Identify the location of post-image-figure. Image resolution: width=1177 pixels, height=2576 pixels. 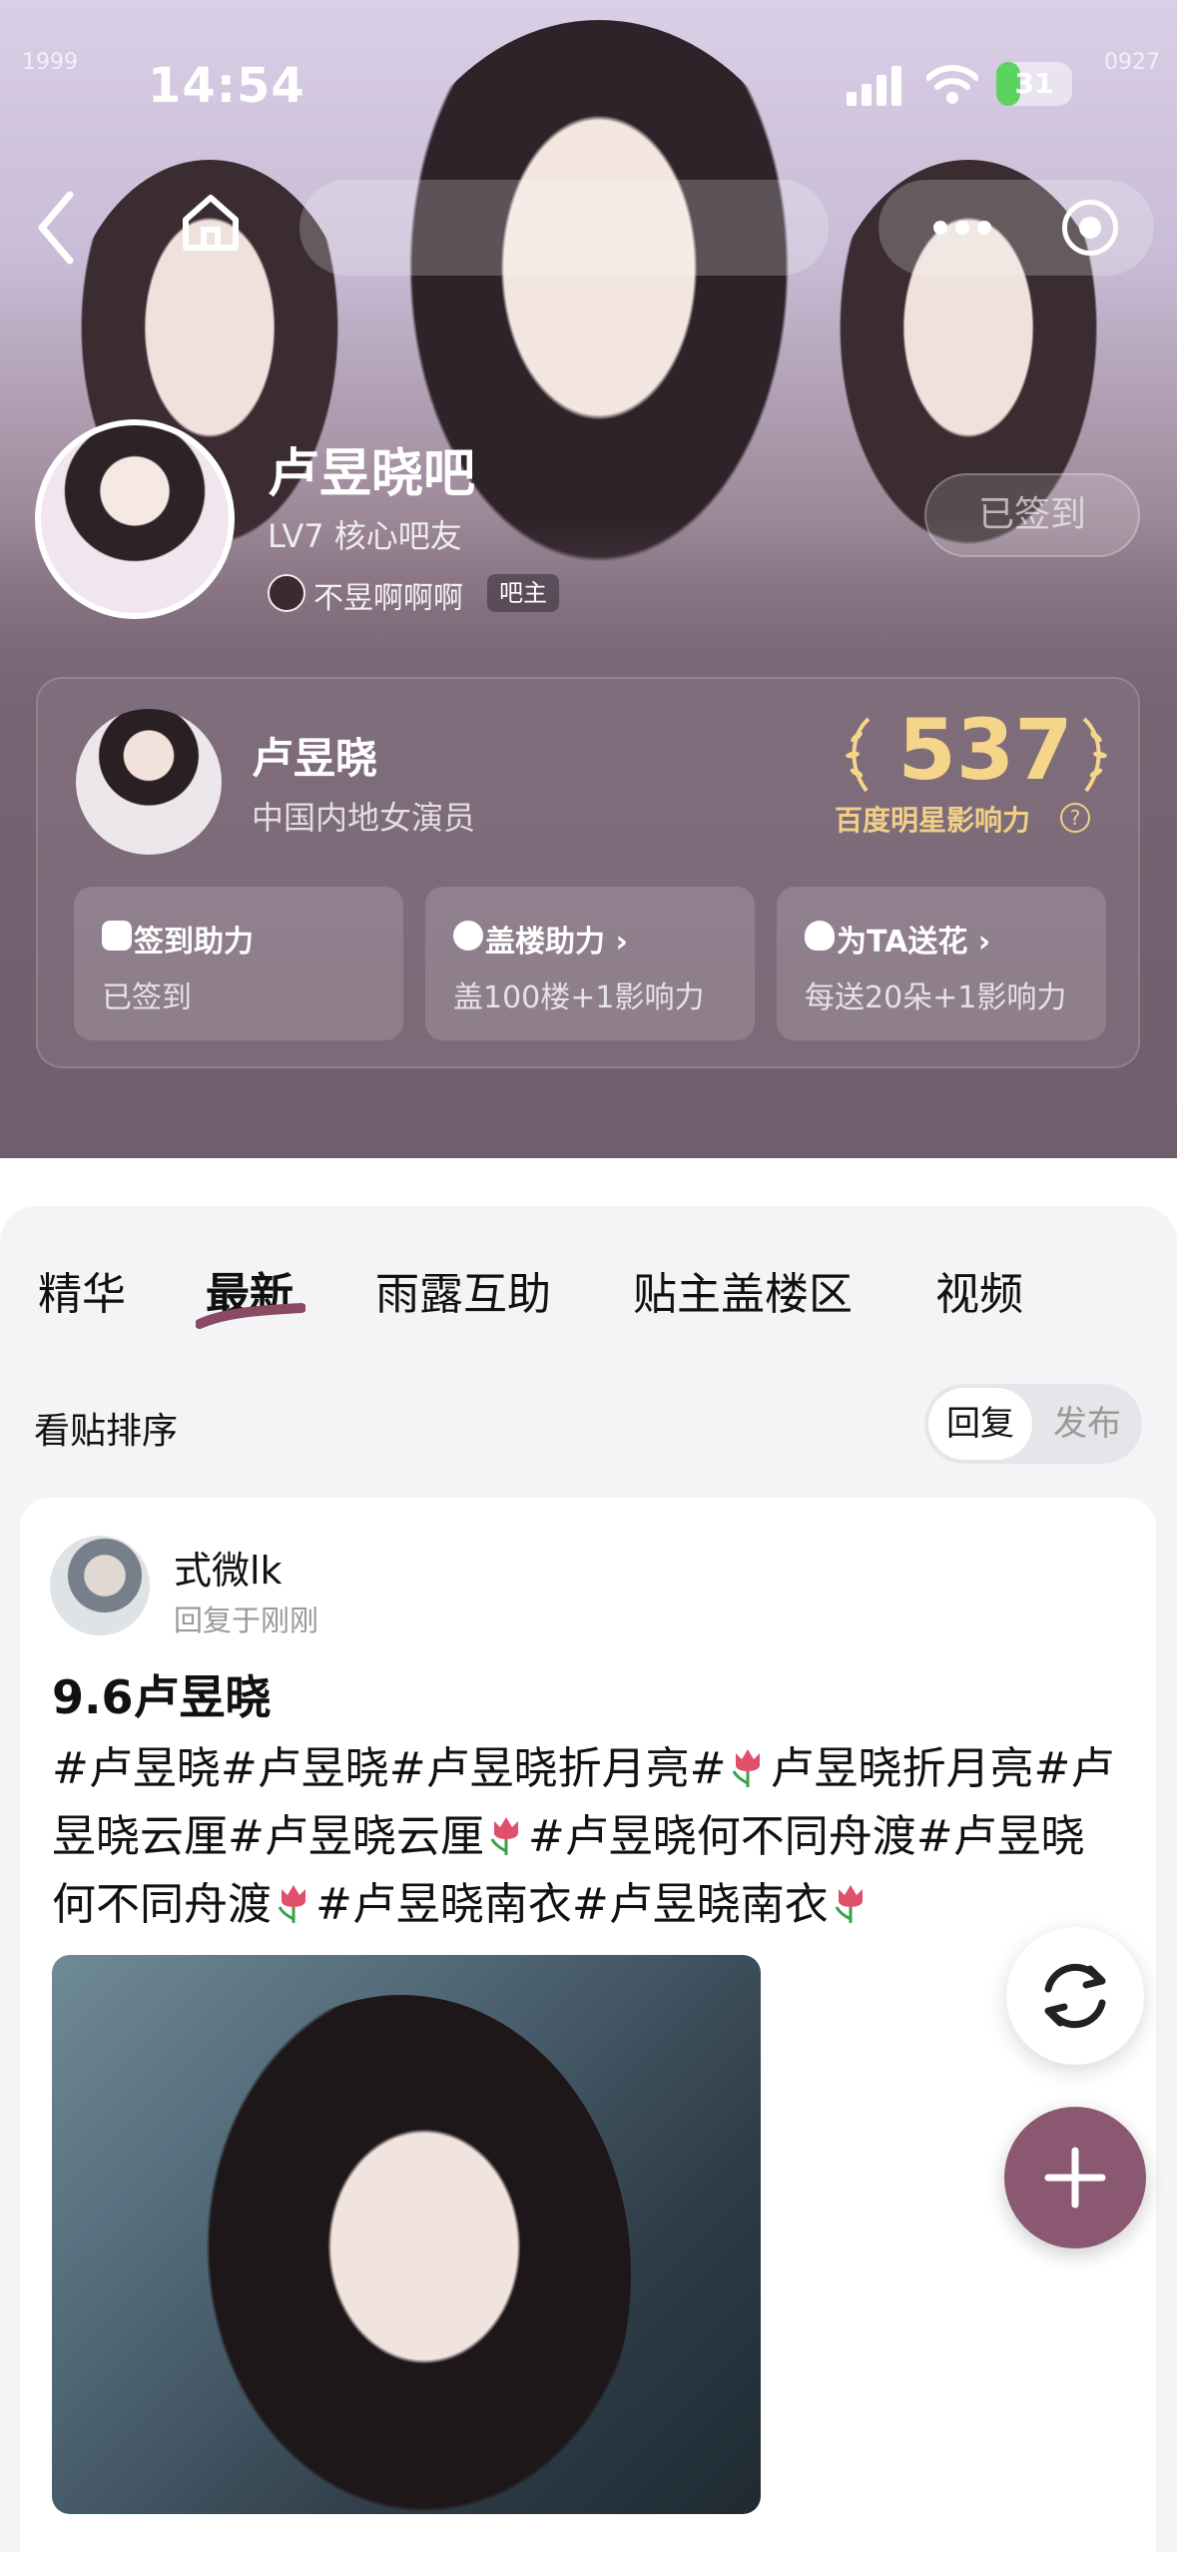
(401, 2254).